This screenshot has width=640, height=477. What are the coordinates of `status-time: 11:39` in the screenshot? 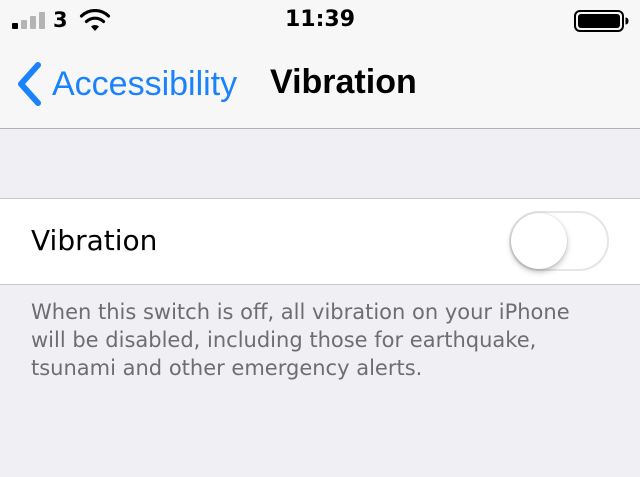 It's located at (320, 19).